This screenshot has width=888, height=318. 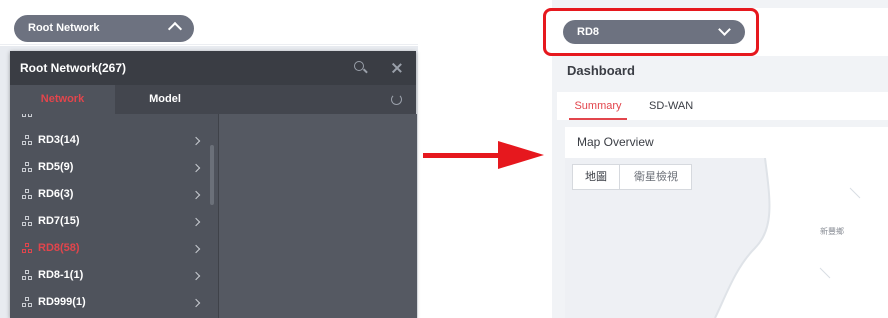 What do you see at coordinates (317, 216) in the screenshot?
I see `panel-detail-area` at bounding box center [317, 216].